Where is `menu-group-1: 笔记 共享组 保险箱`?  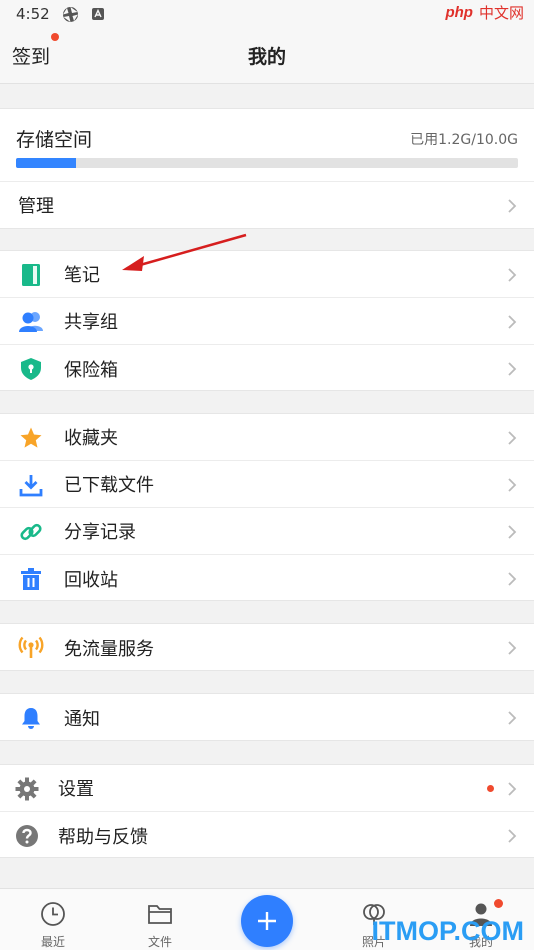
menu-group-1: 笔记 共享组 保险箱 is located at coordinates (267, 320).